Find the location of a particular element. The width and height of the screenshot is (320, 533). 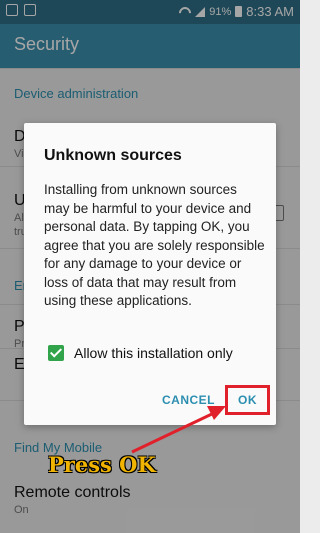

allow-once-label: Allow this installation only is located at coordinates (153, 353).